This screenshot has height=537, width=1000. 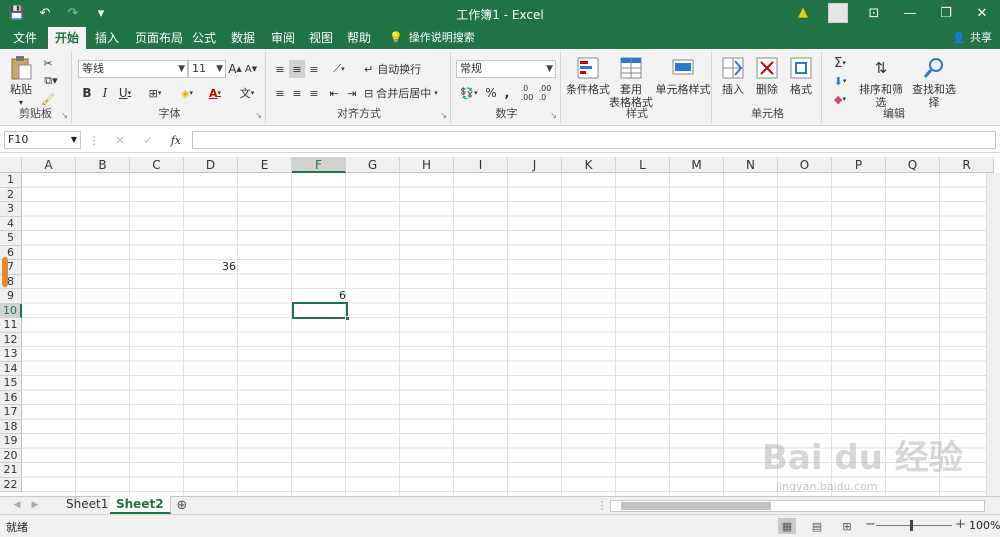 What do you see at coordinates (211, 165) in the screenshot?
I see `column-header-d: D` at bounding box center [211, 165].